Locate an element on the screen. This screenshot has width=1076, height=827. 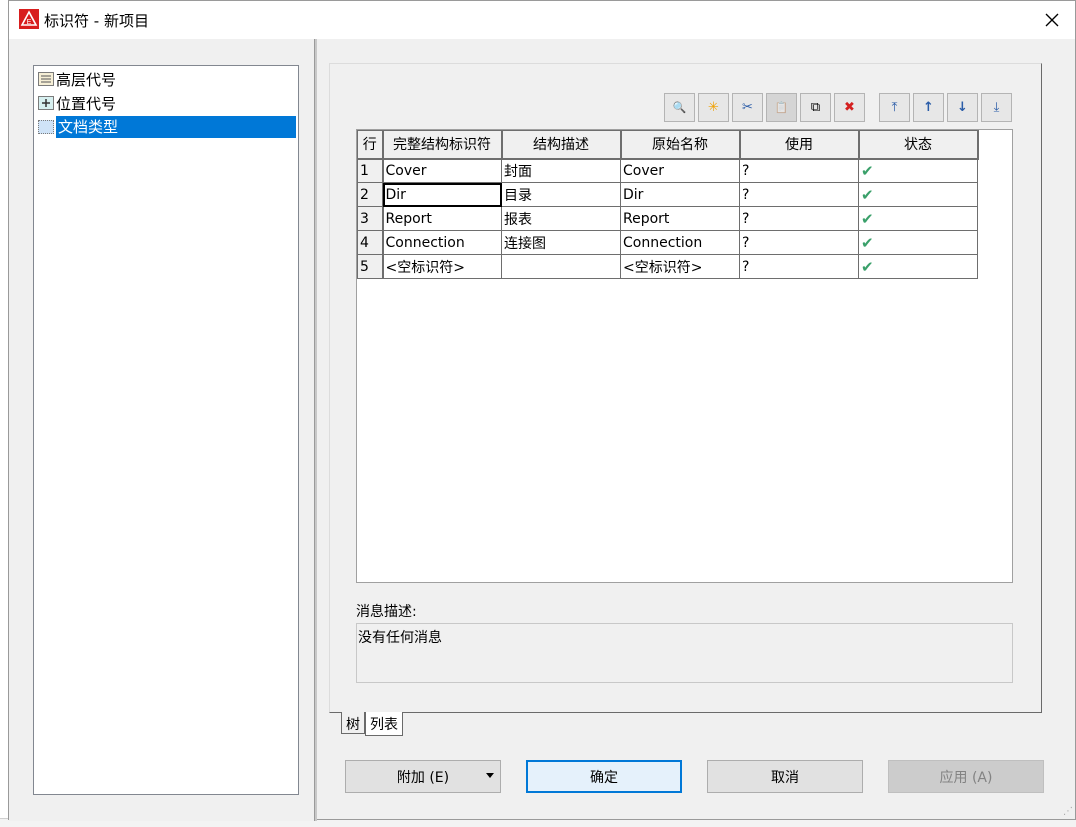
delete-icon: ✖ is located at coordinates (849, 107).